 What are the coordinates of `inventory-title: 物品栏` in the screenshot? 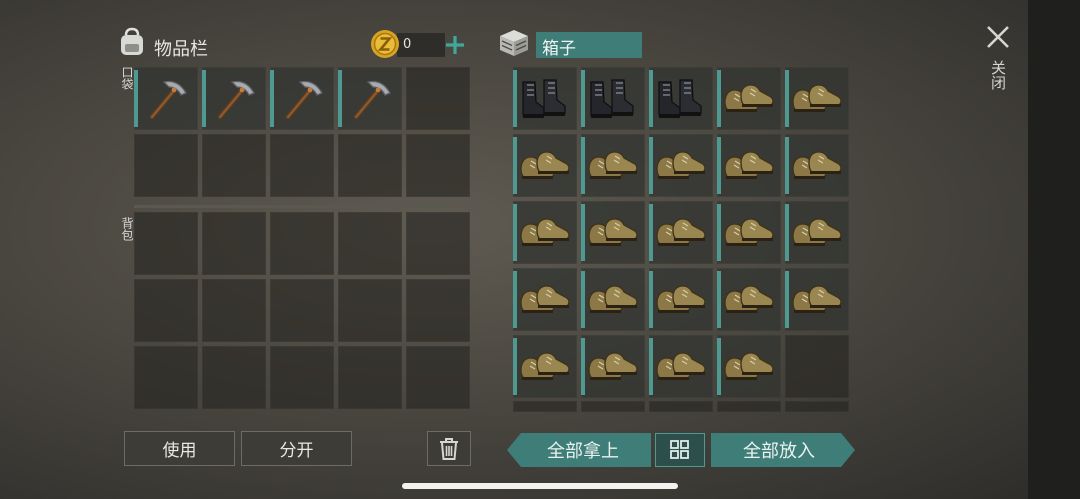 It's located at (181, 49).